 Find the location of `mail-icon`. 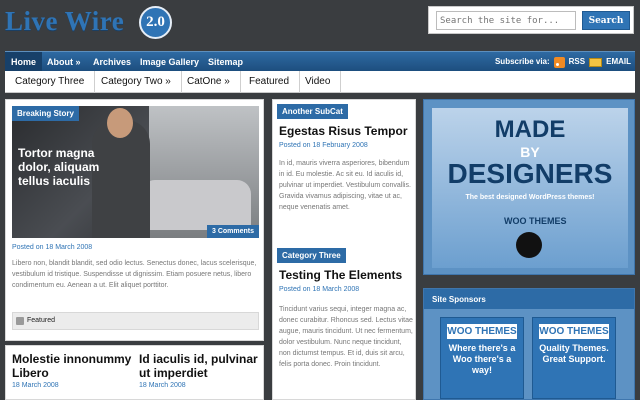

mail-icon is located at coordinates (596, 62).